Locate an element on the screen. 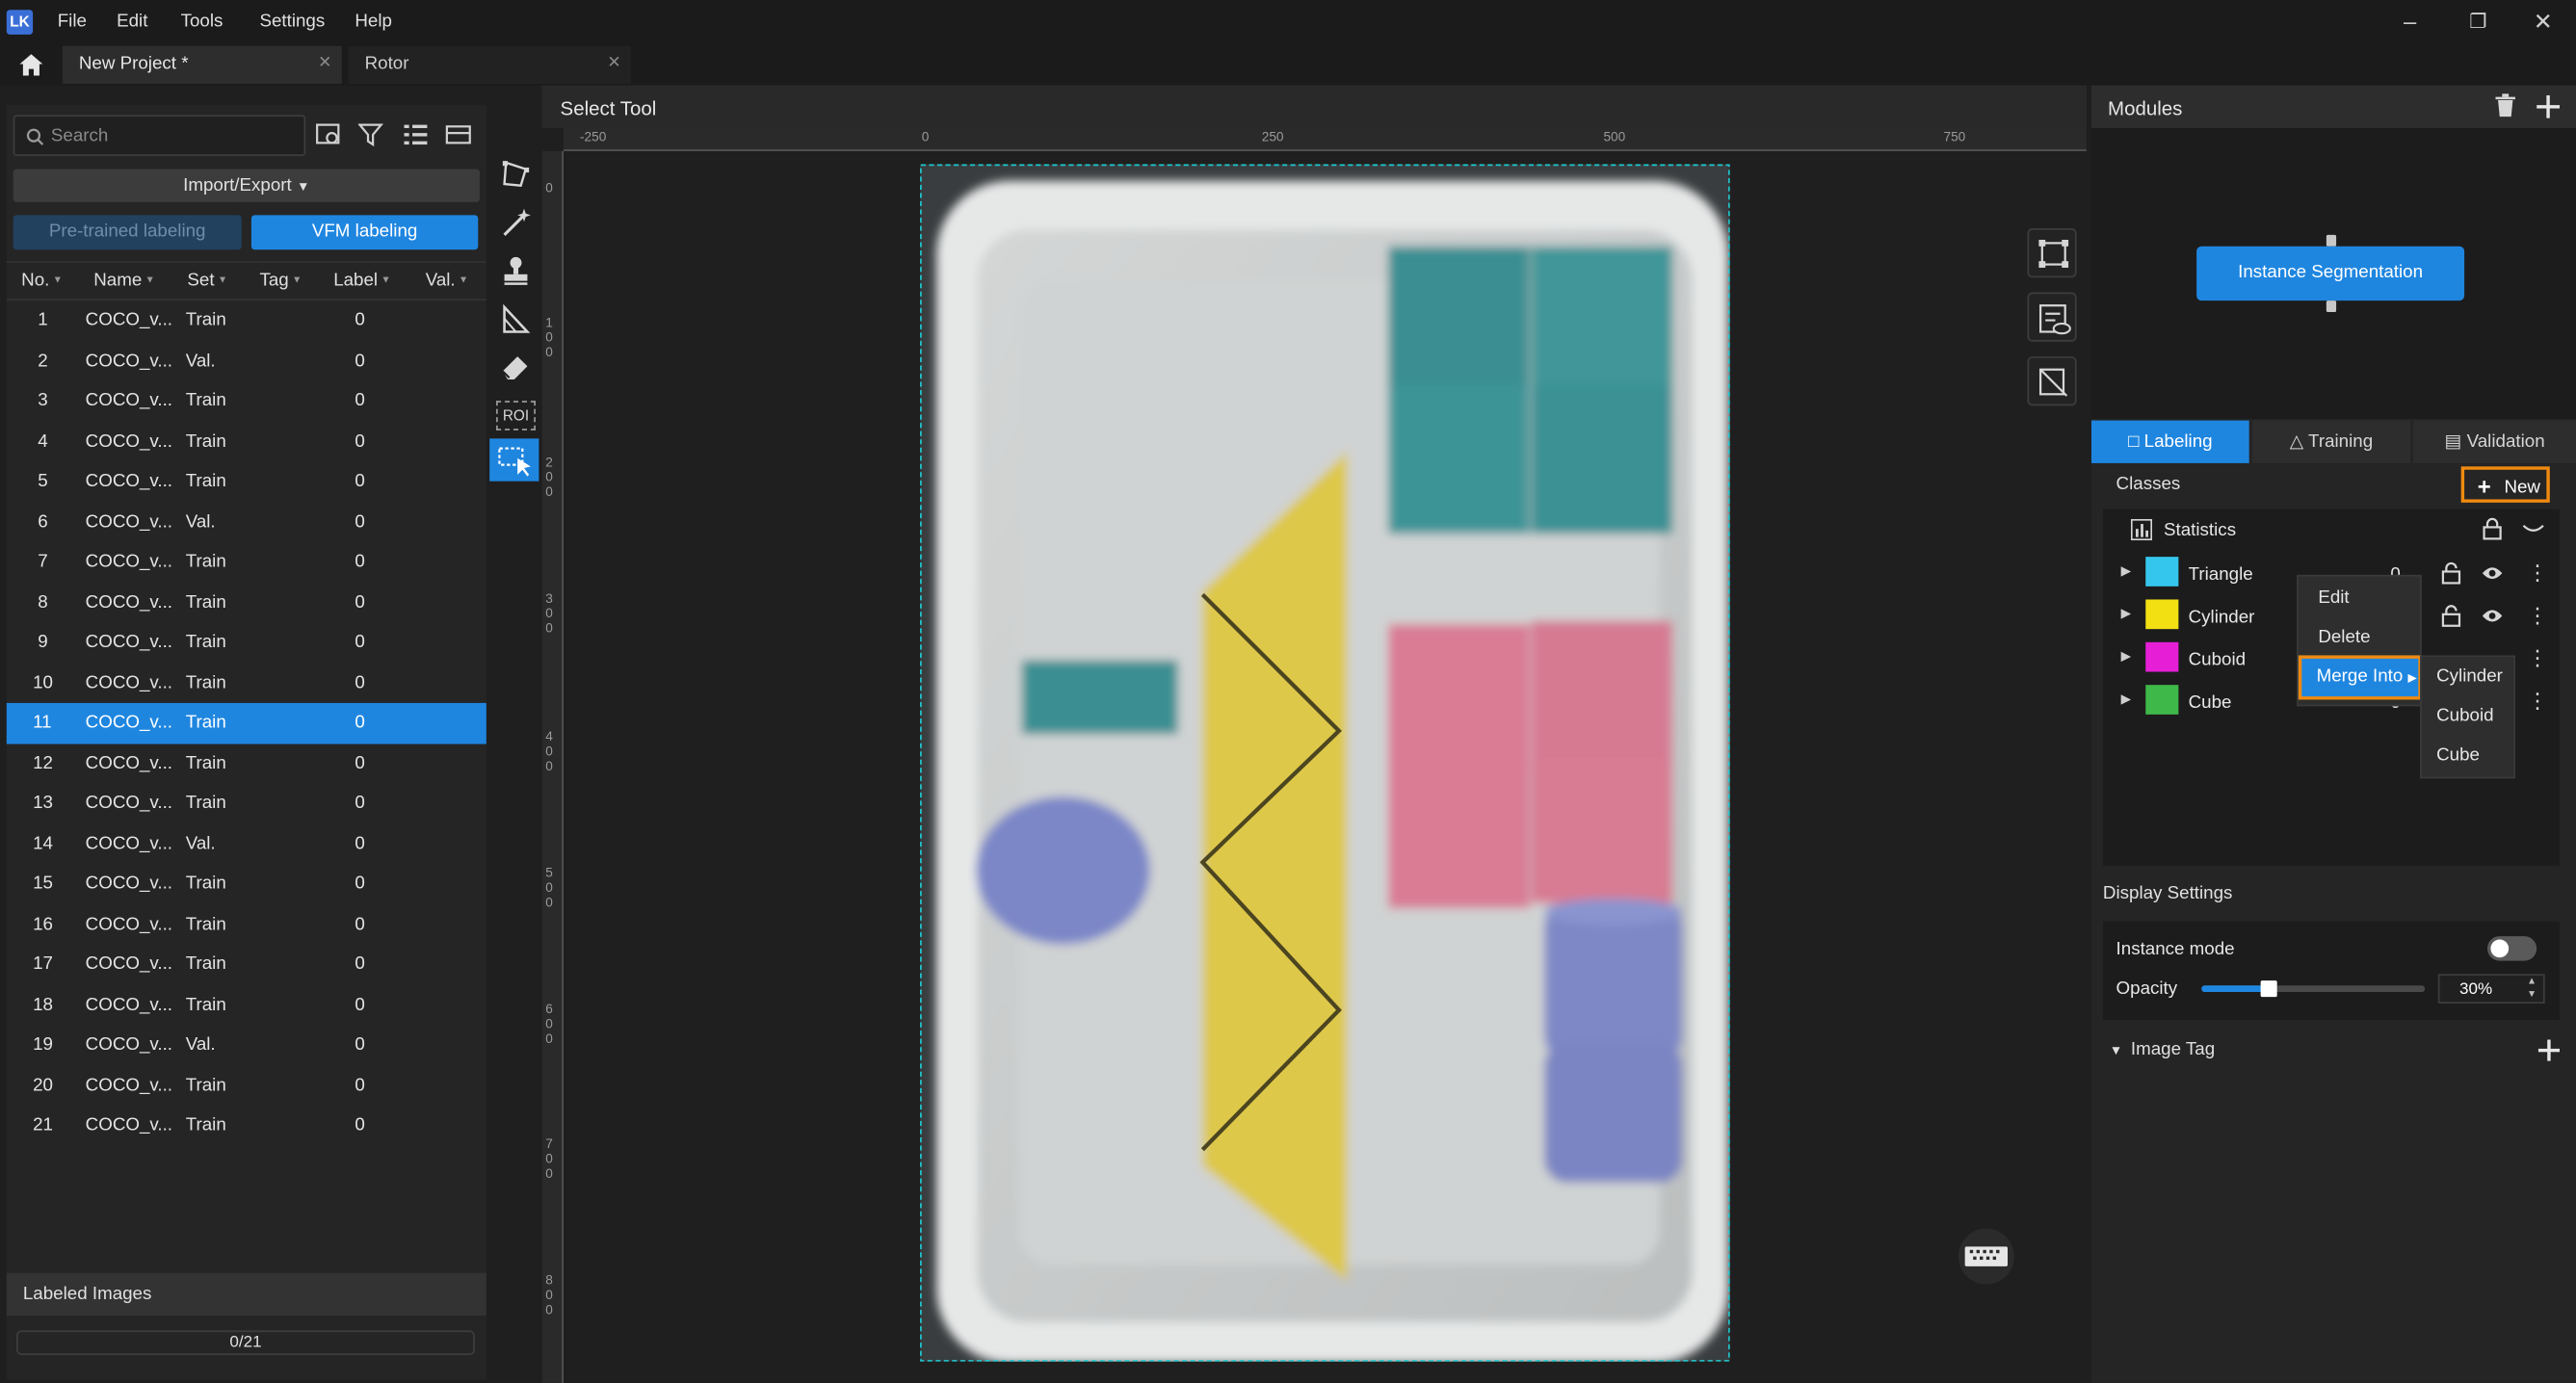 The width and height of the screenshot is (2576, 1383). instance-mode-toggle is located at coordinates (2511, 948).